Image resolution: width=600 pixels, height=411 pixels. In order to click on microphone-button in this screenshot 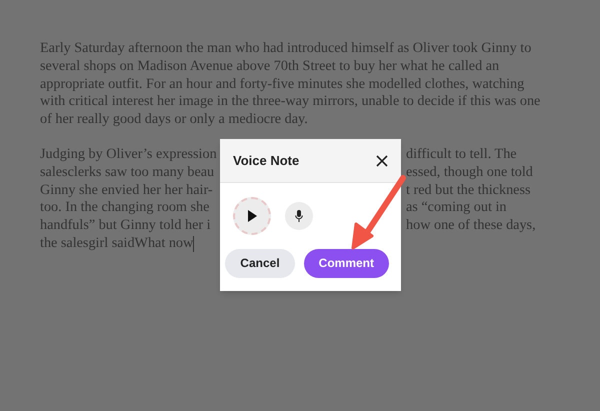, I will do `click(299, 216)`.